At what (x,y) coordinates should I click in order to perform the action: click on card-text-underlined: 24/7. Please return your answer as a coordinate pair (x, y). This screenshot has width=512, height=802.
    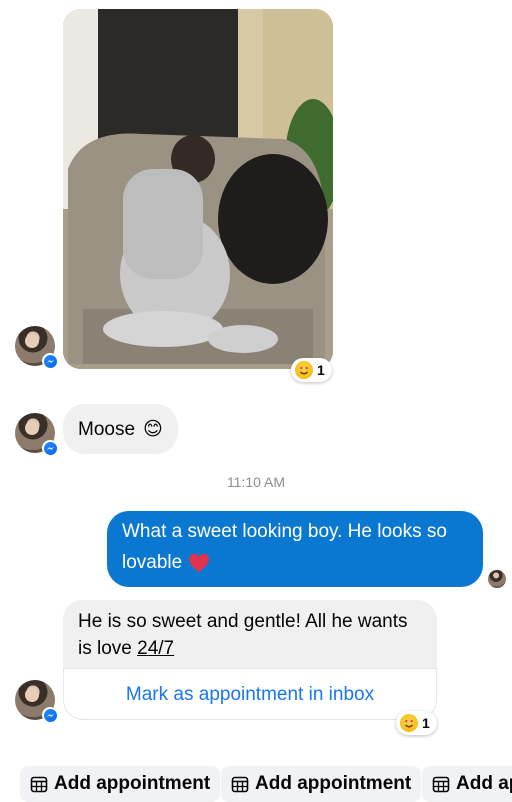
    Looking at the image, I should click on (155, 648).